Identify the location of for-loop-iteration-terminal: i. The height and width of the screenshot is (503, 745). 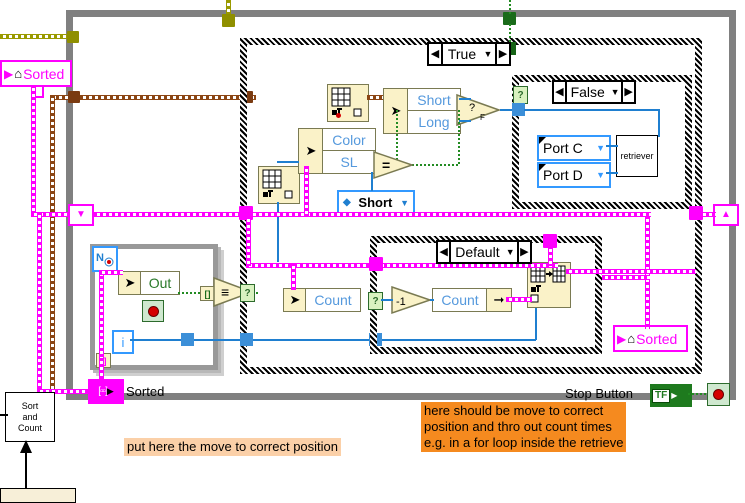
(123, 342).